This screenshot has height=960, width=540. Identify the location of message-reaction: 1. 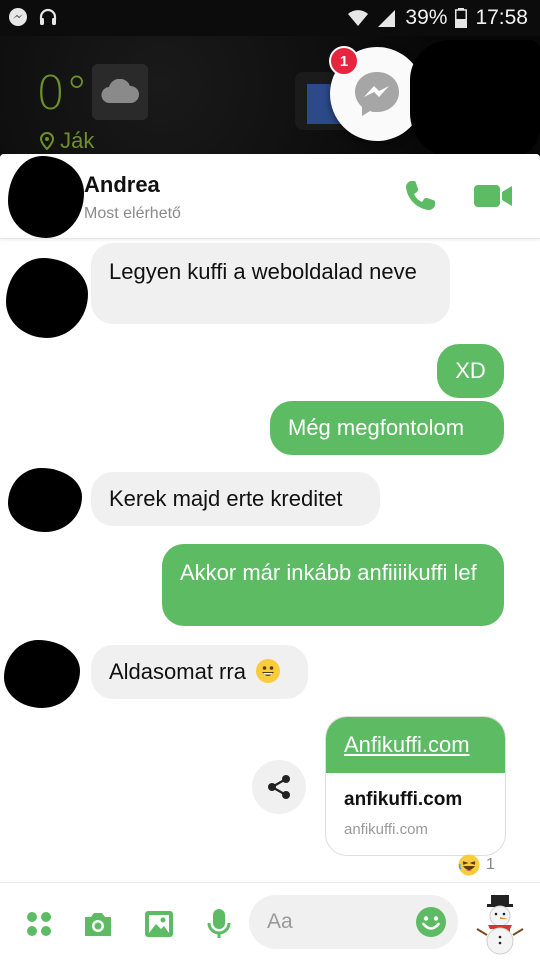
(476, 865).